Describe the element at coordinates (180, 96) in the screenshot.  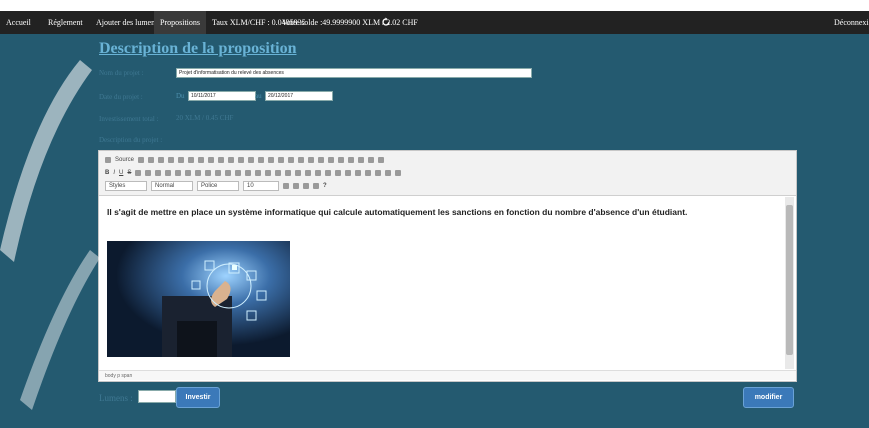
I see `date-from-label: Du` at that location.